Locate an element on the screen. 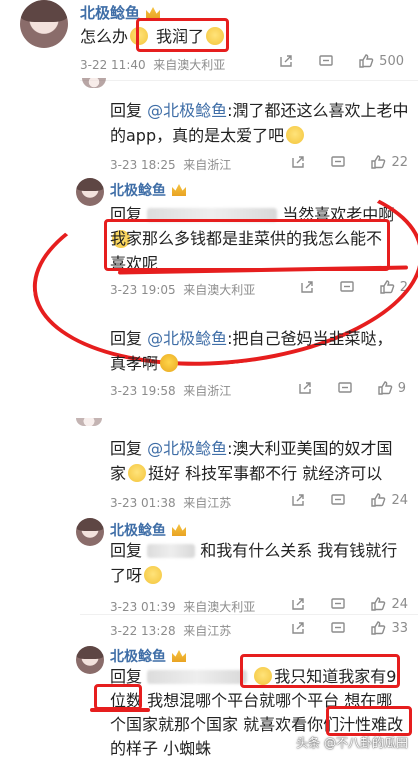 The image size is (418, 757). comment-1: 北极鲶鱼 怎么办 我润了 3-22 11:40 来自澳大利亚 500 is located at coordinates (209, 39).